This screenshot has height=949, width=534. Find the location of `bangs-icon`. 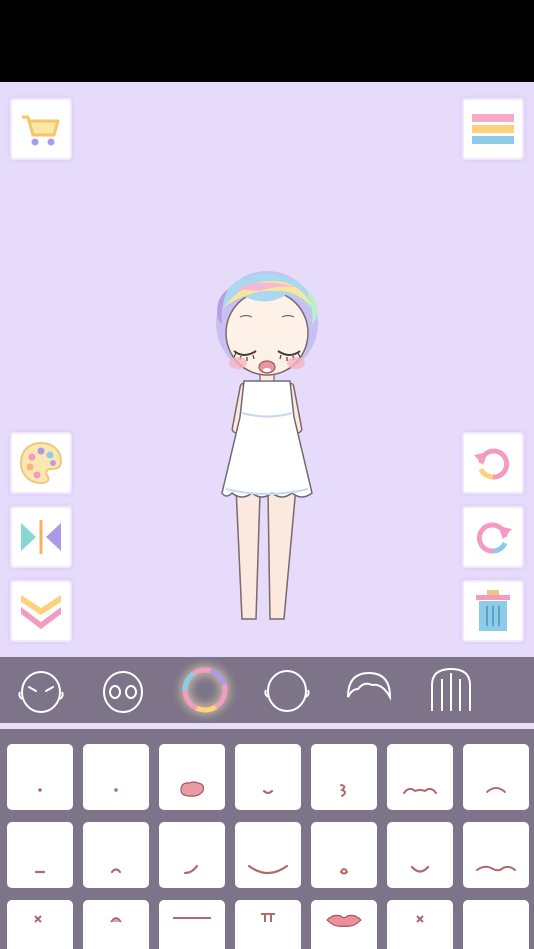

bangs-icon is located at coordinates (369, 686).